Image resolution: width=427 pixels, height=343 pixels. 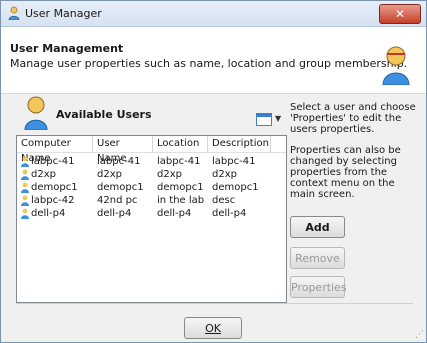 I want to click on ok-button-label: OK, so click(x=213, y=328).